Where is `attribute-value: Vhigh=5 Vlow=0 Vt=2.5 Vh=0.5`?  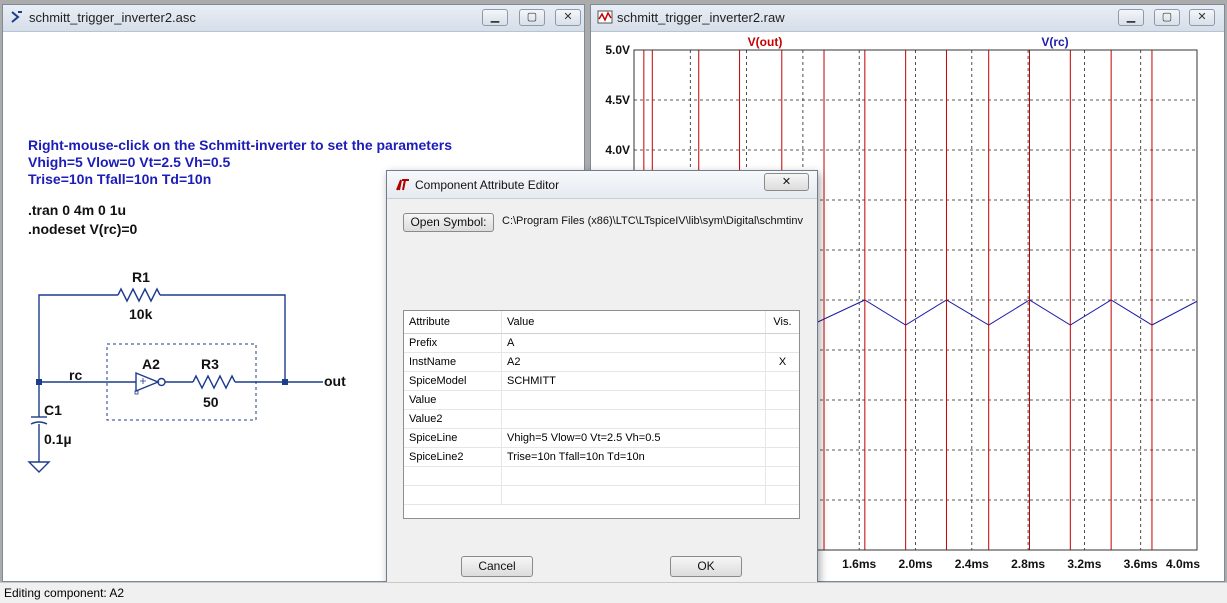
attribute-value: Vhigh=5 Vlow=0 Vt=2.5 Vh=0.5 is located at coordinates (633, 438).